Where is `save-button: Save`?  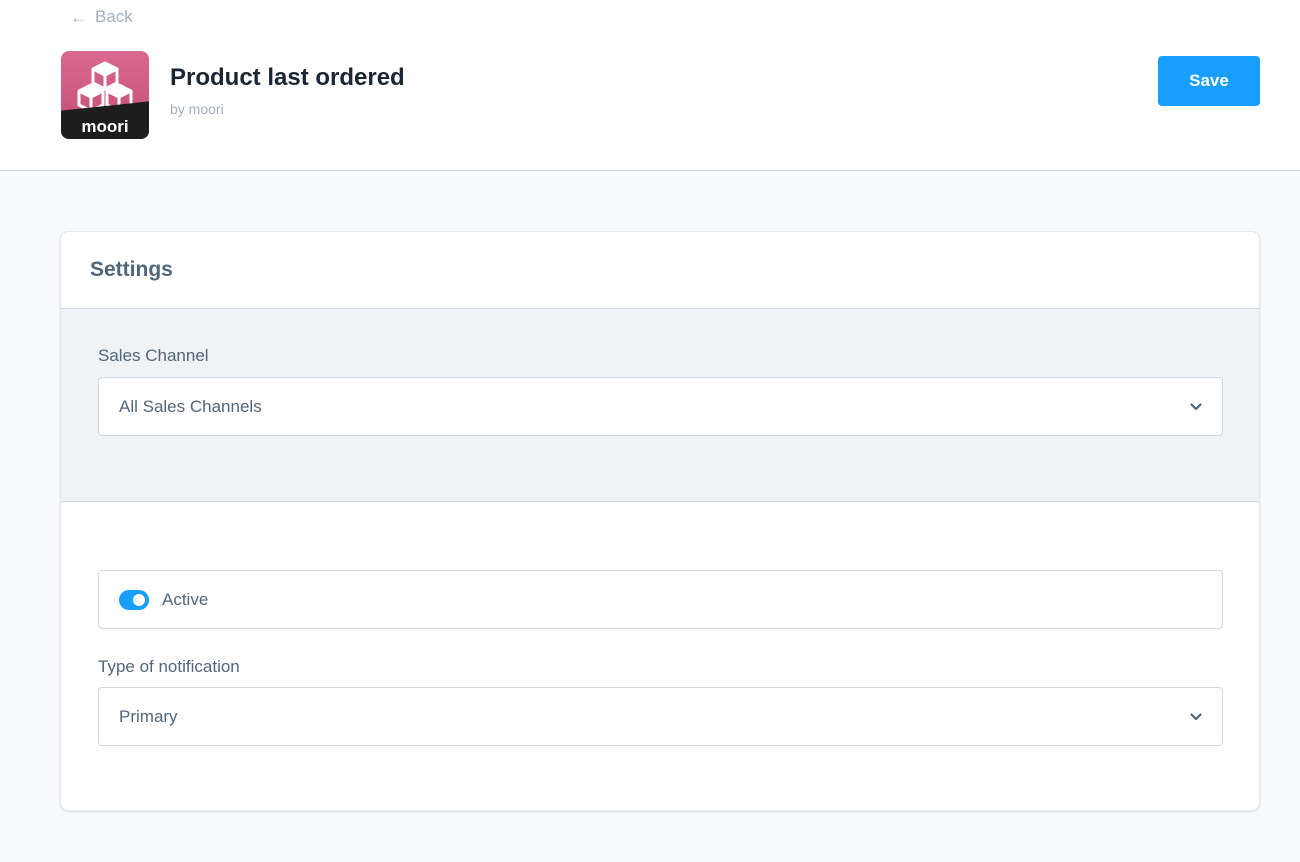
save-button: Save is located at coordinates (1209, 81).